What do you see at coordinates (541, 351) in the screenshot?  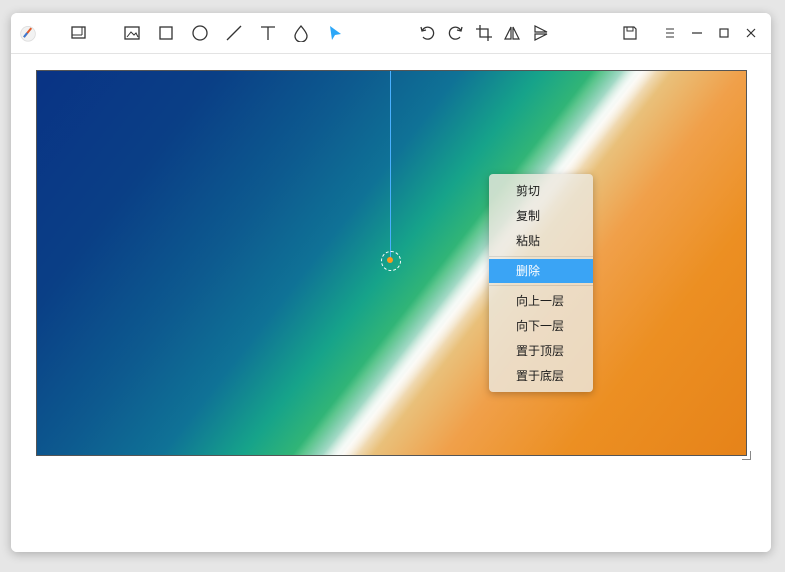 I see `menu-item-bring-to-front: 置于顶层` at bounding box center [541, 351].